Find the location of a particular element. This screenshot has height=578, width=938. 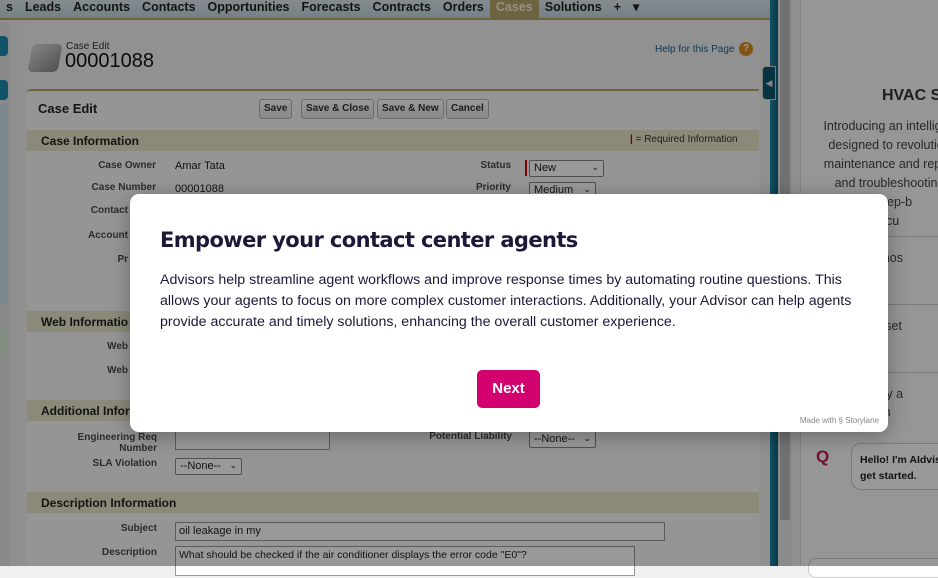

next-button: Next is located at coordinates (508, 389).